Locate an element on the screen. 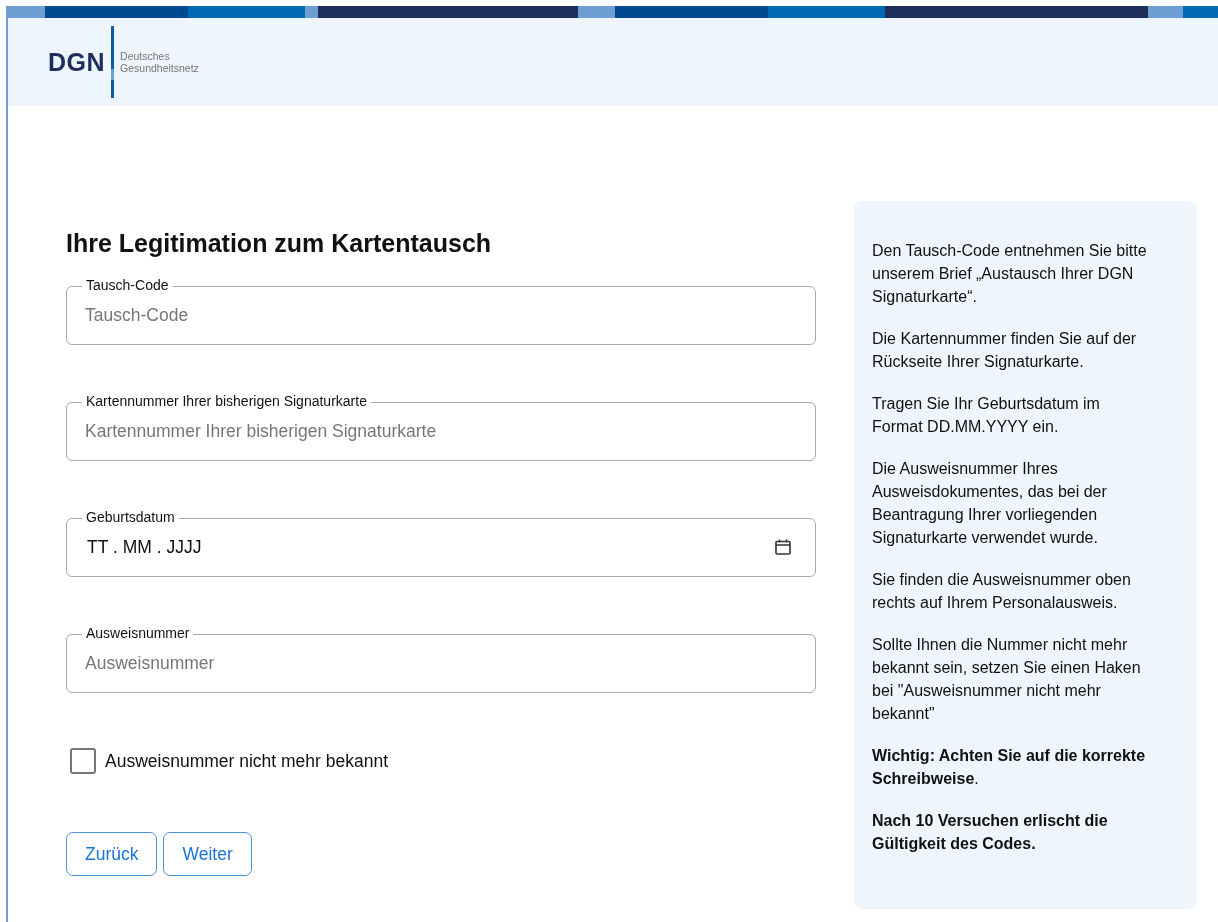  logo-mark: DGN is located at coordinates (77, 62).